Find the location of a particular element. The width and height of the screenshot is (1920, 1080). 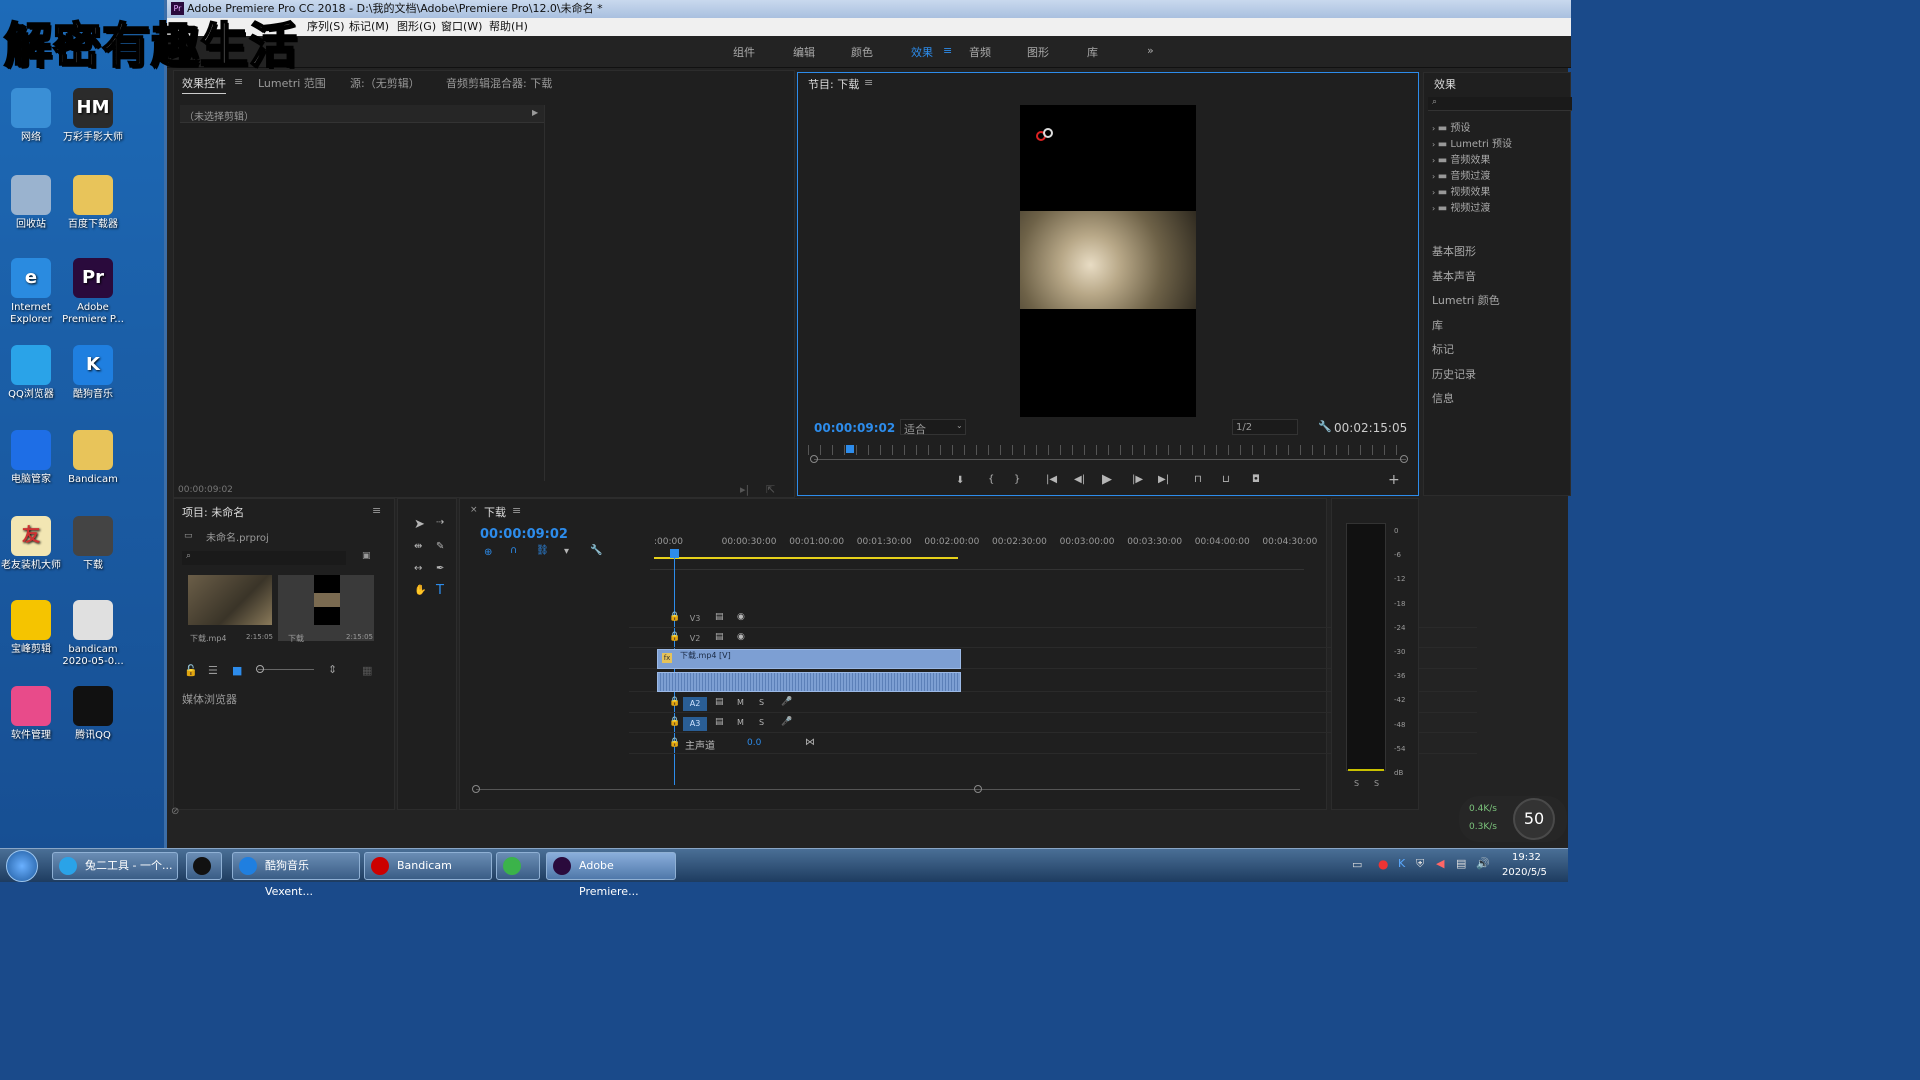

tab-source: 源:（无剪辑） is located at coordinates (385, 83).